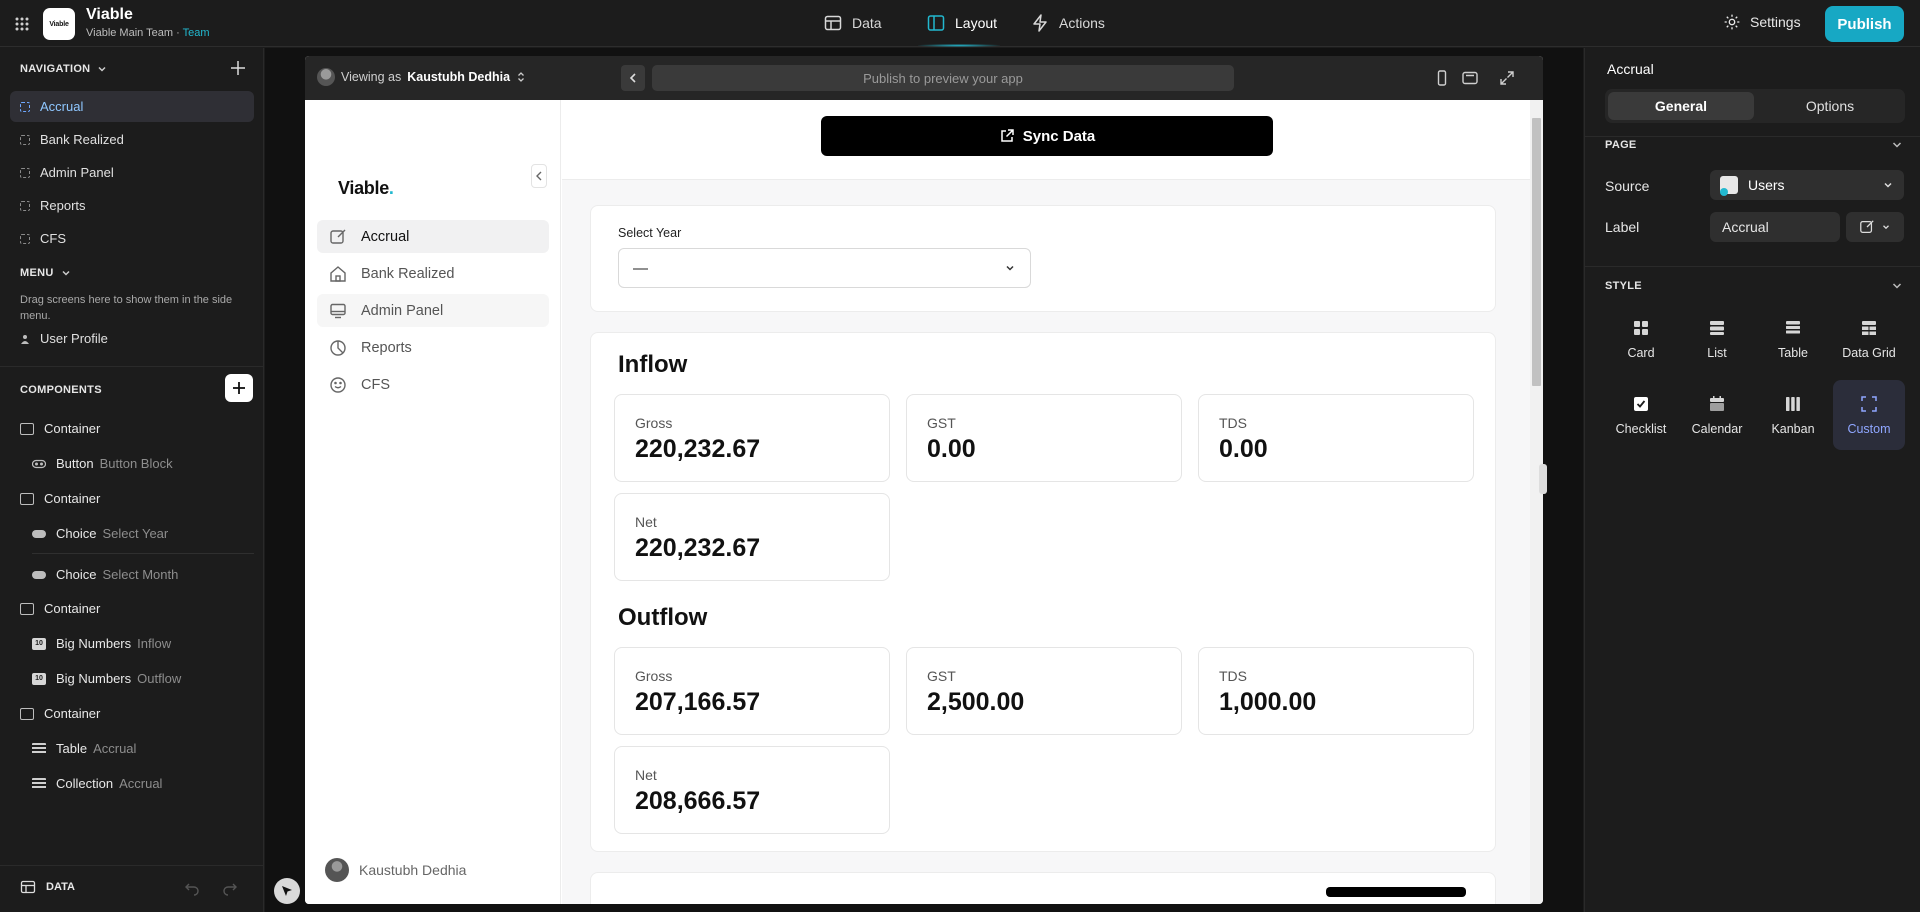  Describe the element at coordinates (59, 24) in the screenshot. I see `app-logo: Viable` at that location.